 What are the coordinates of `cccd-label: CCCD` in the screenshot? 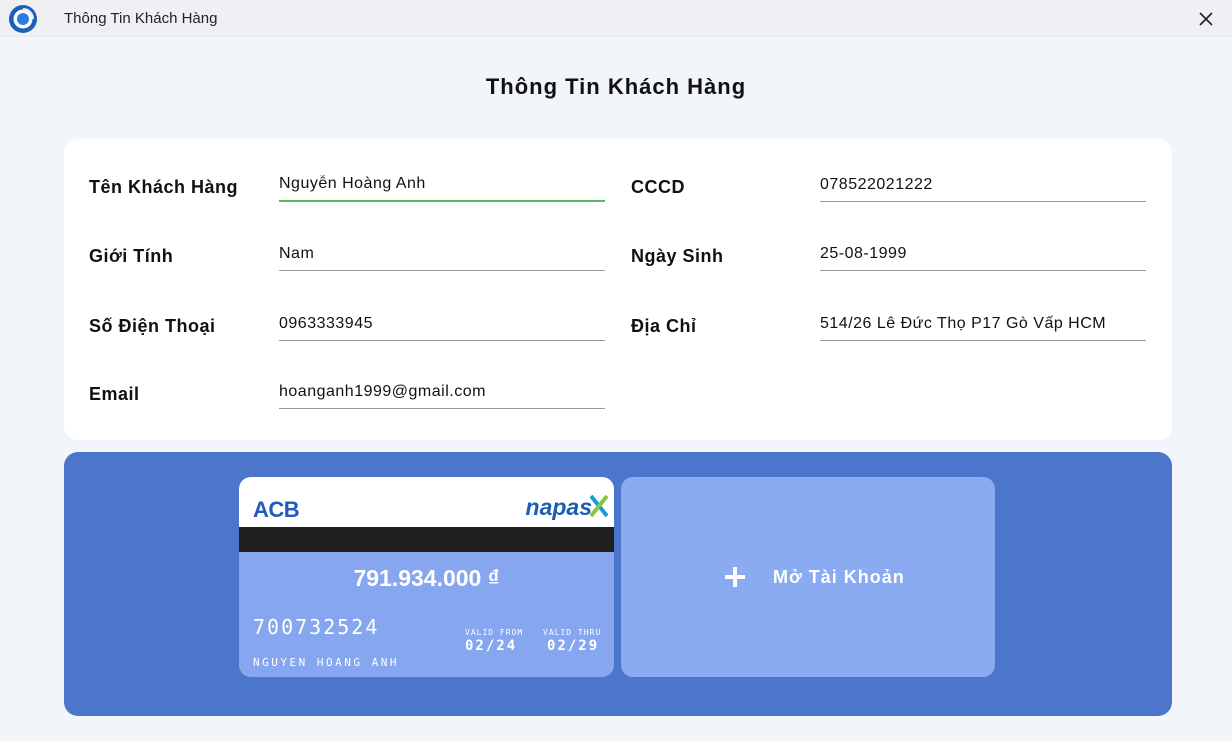 It's located at (658, 187).